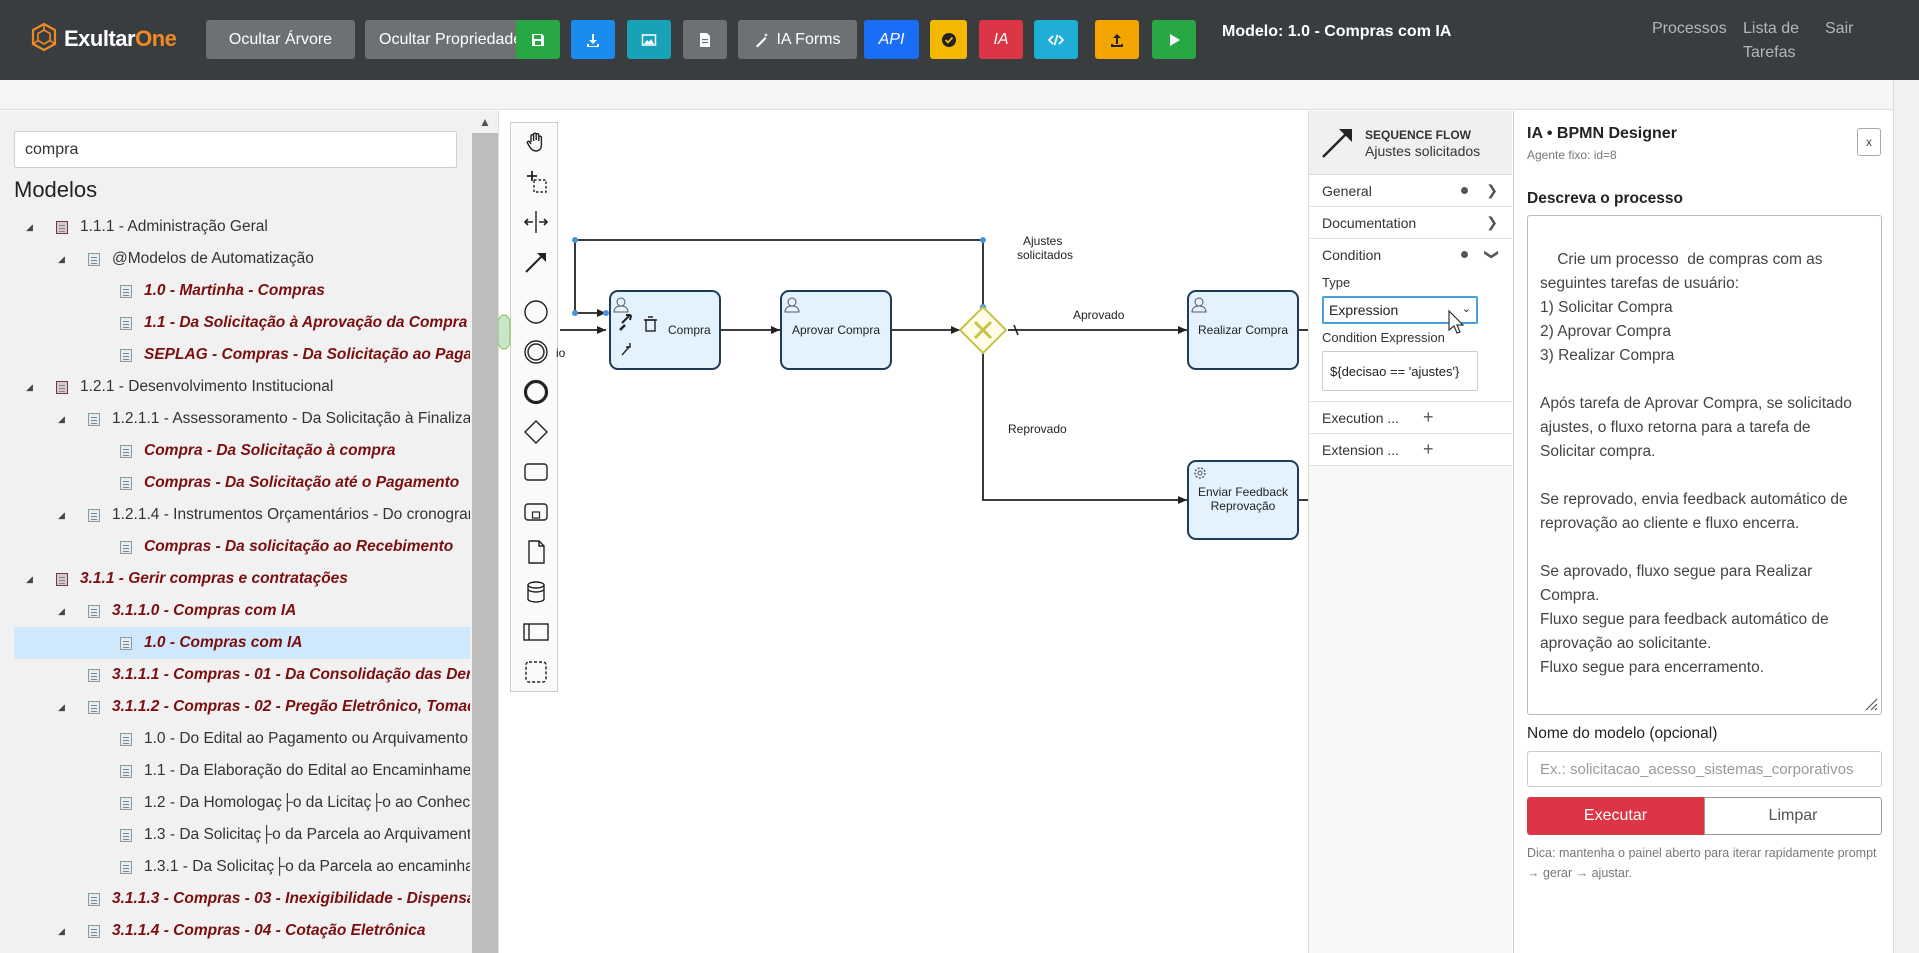  What do you see at coordinates (1793, 816) in the screenshot?
I see `clear-button: Limpar` at bounding box center [1793, 816].